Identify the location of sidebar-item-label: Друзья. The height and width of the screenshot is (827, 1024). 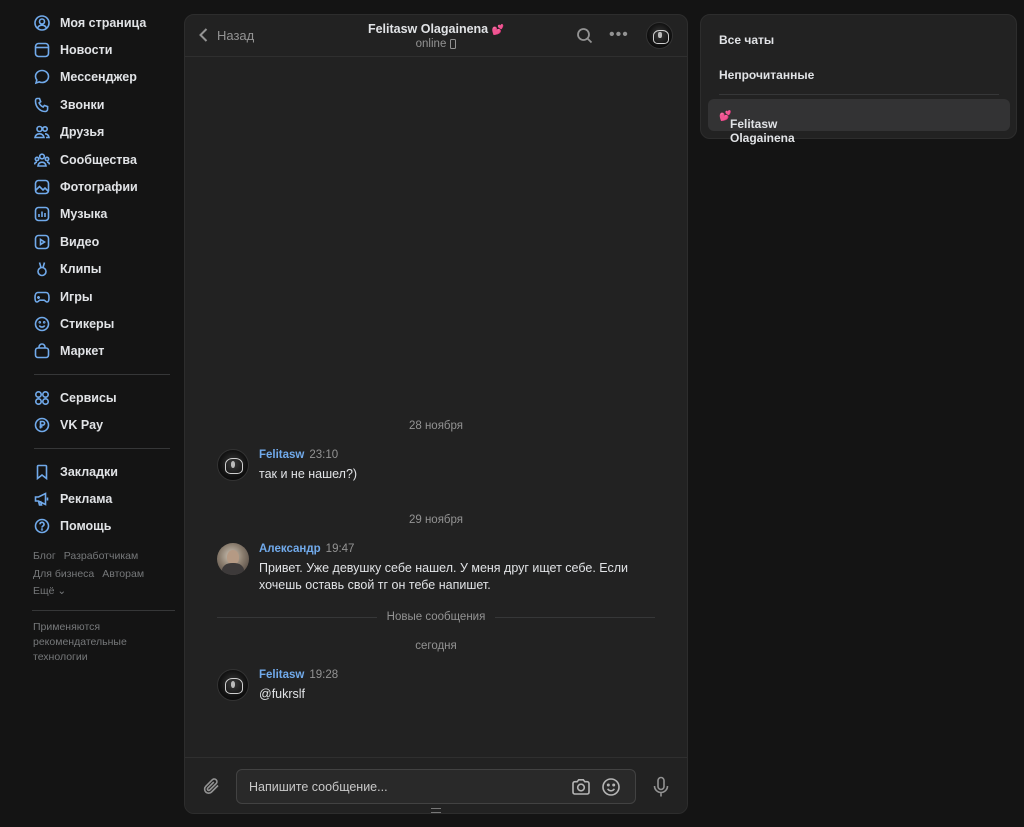
(82, 132).